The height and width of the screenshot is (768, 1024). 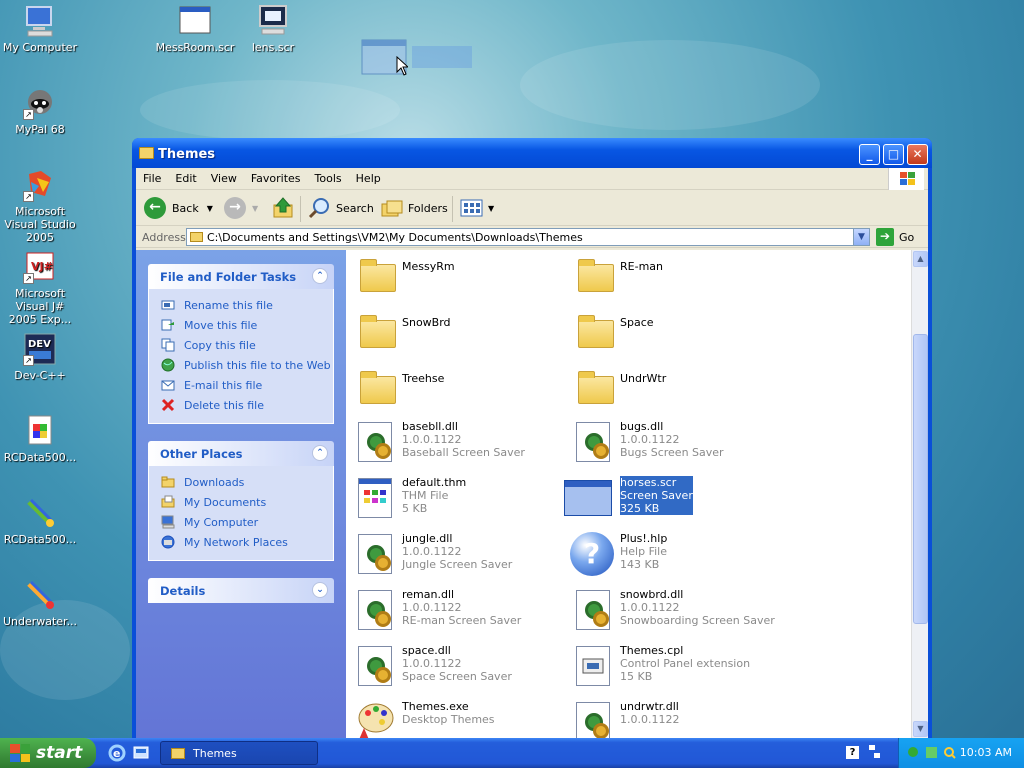 I want to click on menu-file: File, so click(x=152, y=179).